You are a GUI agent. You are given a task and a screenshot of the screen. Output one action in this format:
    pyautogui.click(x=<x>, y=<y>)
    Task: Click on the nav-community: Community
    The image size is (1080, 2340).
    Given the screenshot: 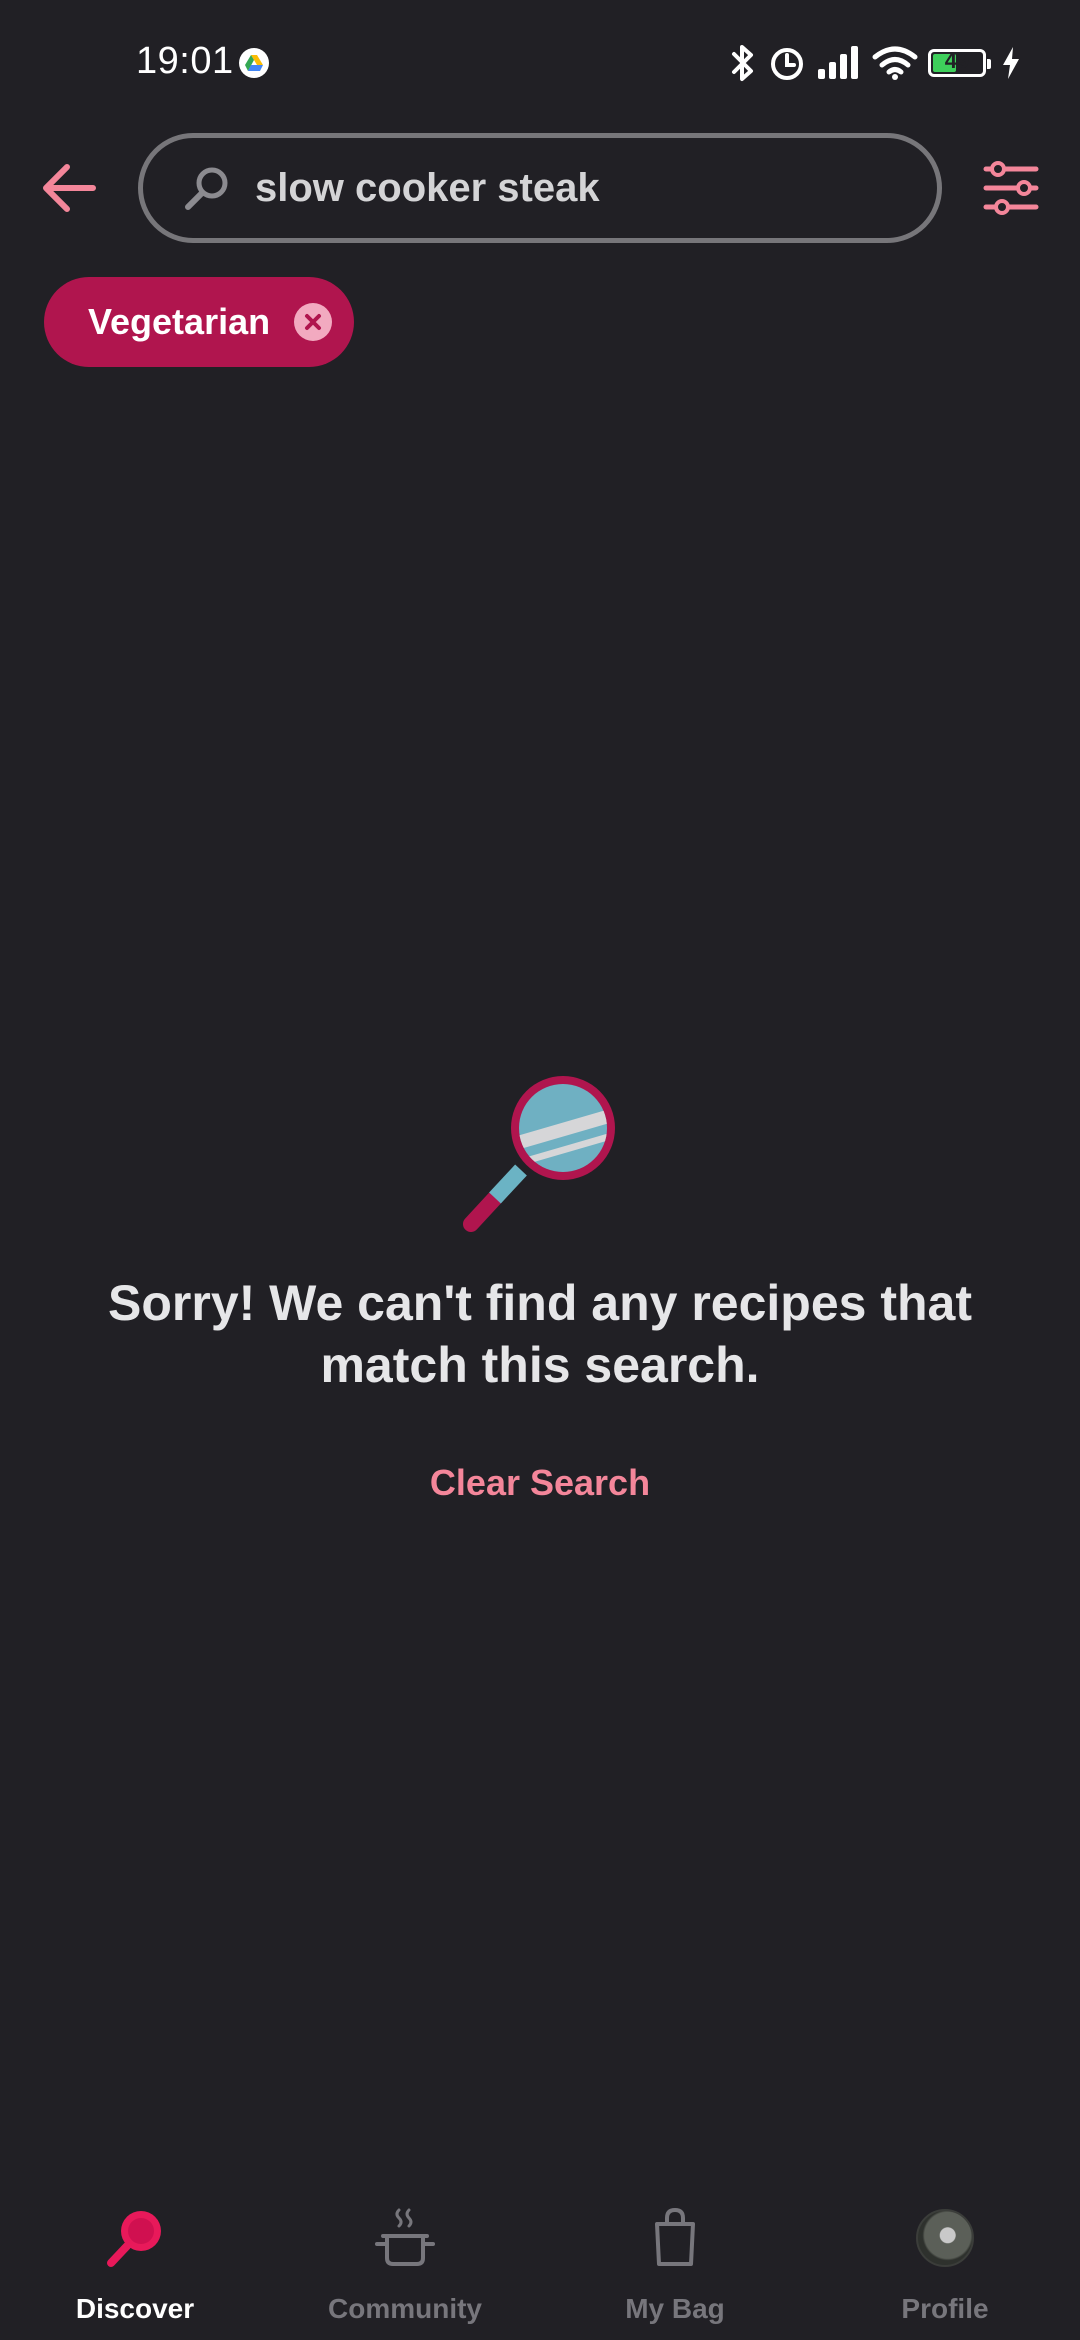 What is the action you would take?
    pyautogui.click(x=405, y=2255)
    